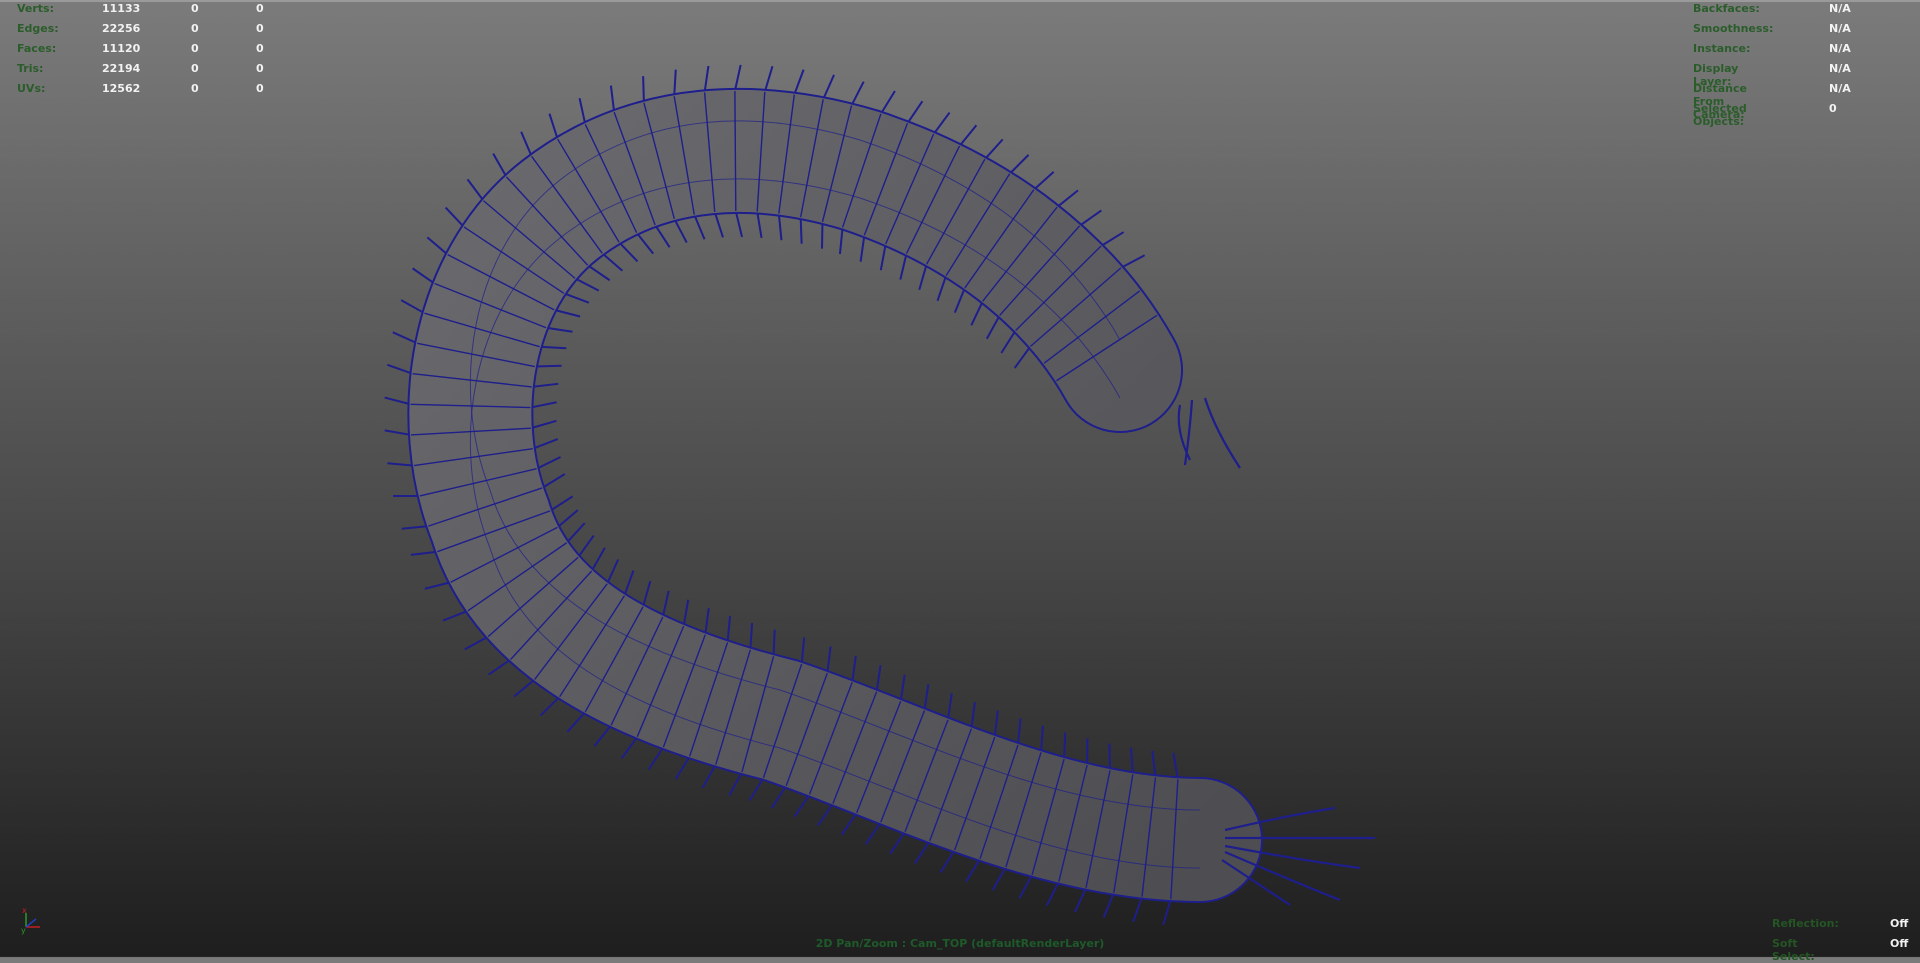 Image resolution: width=1920 pixels, height=963 pixels. Describe the element at coordinates (121, 88) in the screenshot. I see `hud-value: 12562` at that location.